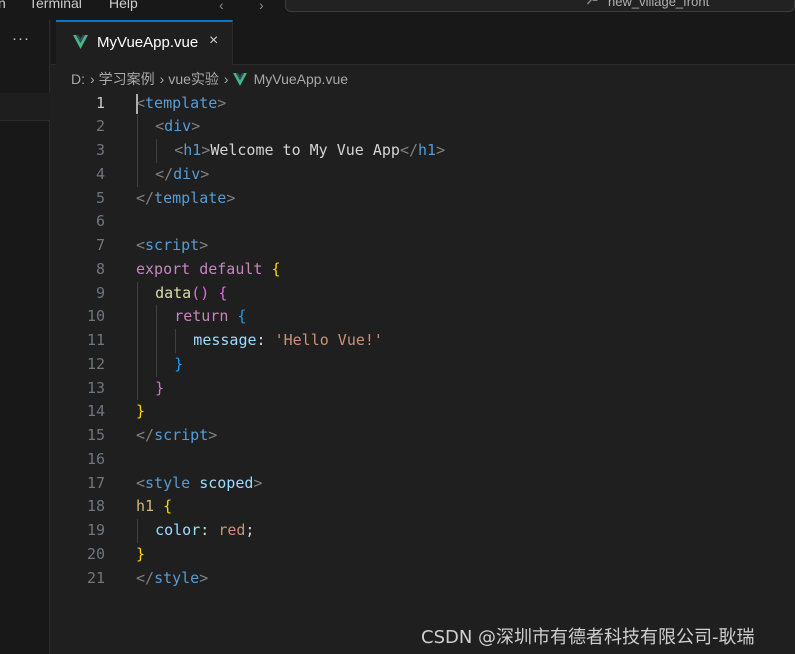 Image resolution: width=795 pixels, height=654 pixels. I want to click on text-cursor, so click(137, 103).